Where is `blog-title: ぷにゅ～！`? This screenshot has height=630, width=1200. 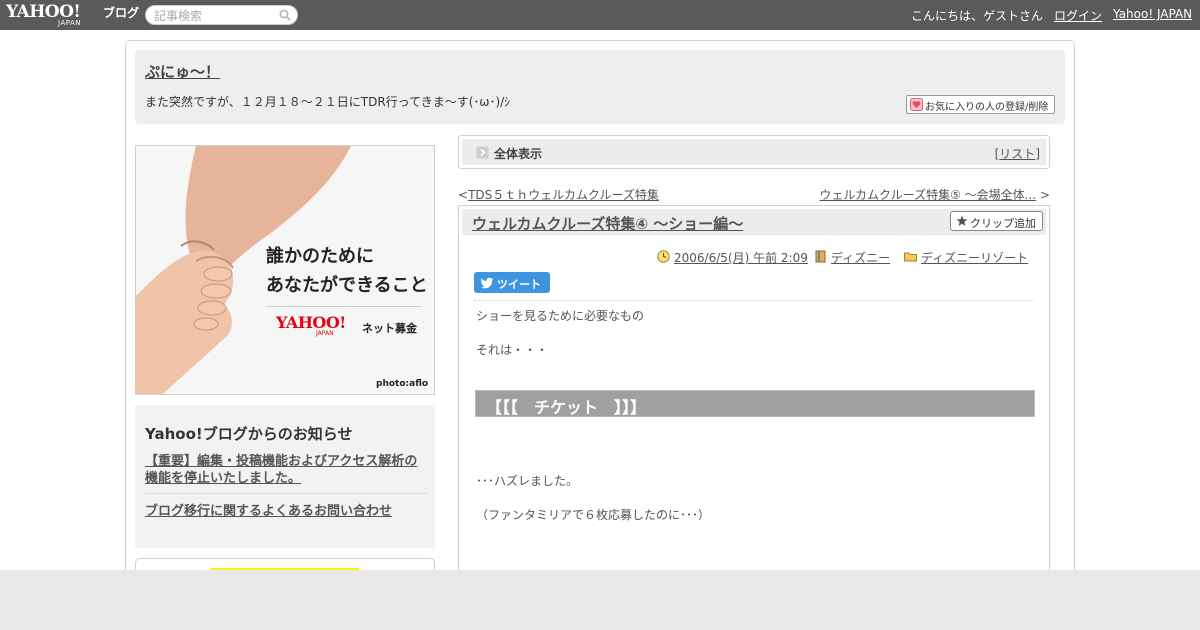 blog-title: ぷにゅ～！ is located at coordinates (182, 71).